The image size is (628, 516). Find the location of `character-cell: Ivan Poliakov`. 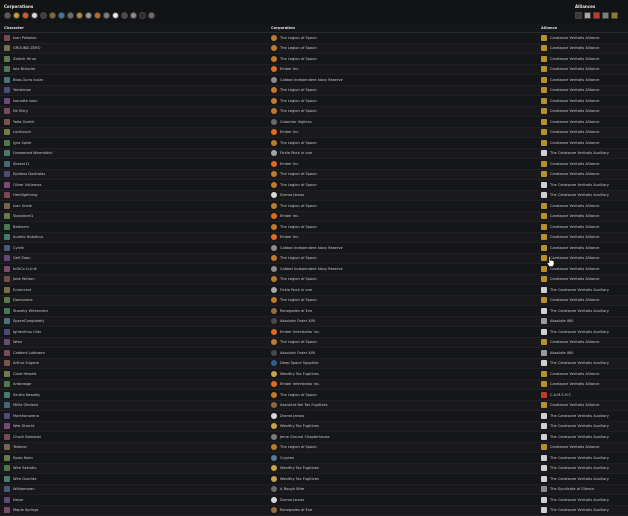

character-cell: Ivan Poliakov is located at coordinates (20, 38).